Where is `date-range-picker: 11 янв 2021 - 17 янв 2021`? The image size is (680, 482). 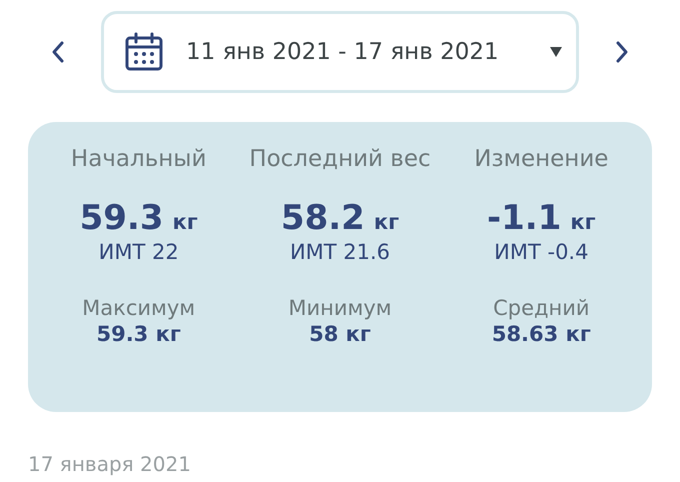 date-range-picker: 11 янв 2021 - 17 янв 2021 is located at coordinates (340, 52).